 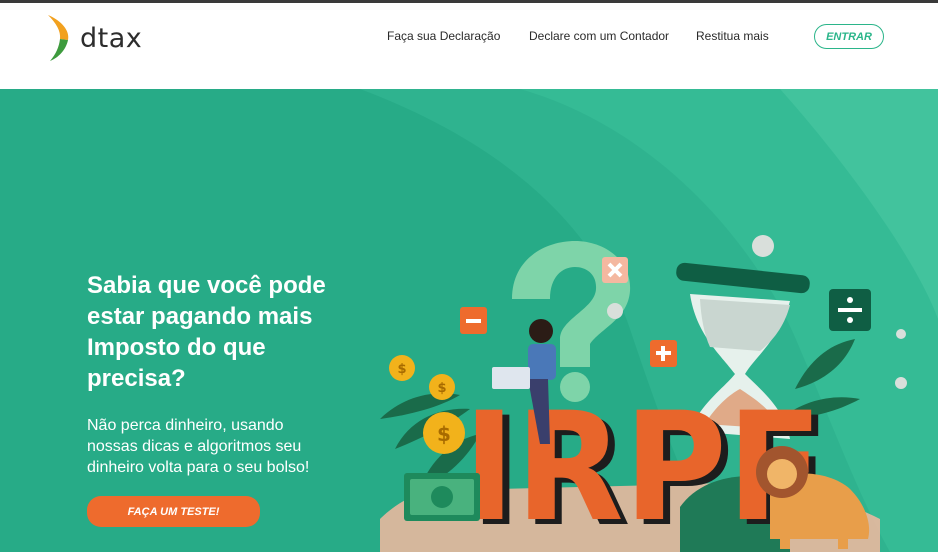 I want to click on brand-mark-icon, so click(x=58, y=38).